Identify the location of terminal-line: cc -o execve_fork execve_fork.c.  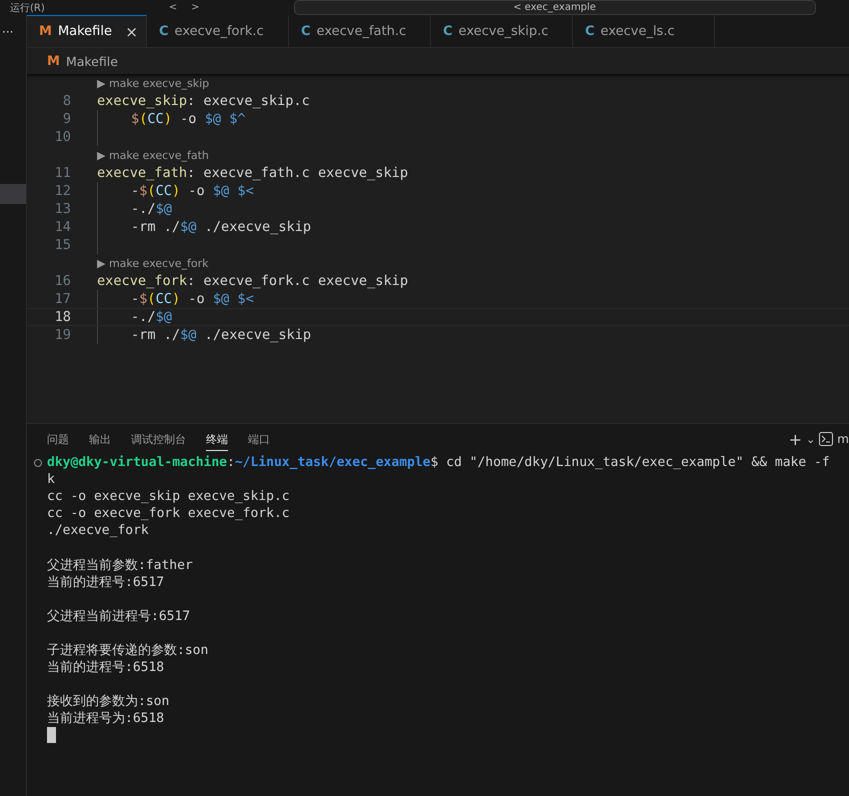
(168, 513).